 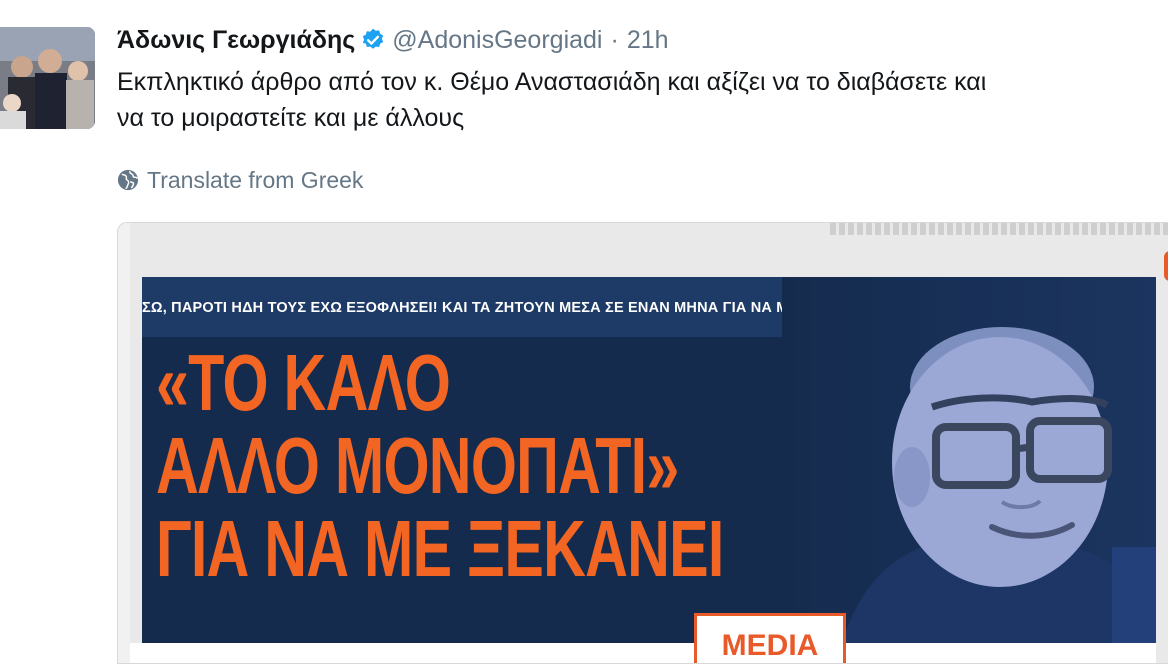 I want to click on translate-label: Translate from Greek, so click(x=255, y=179).